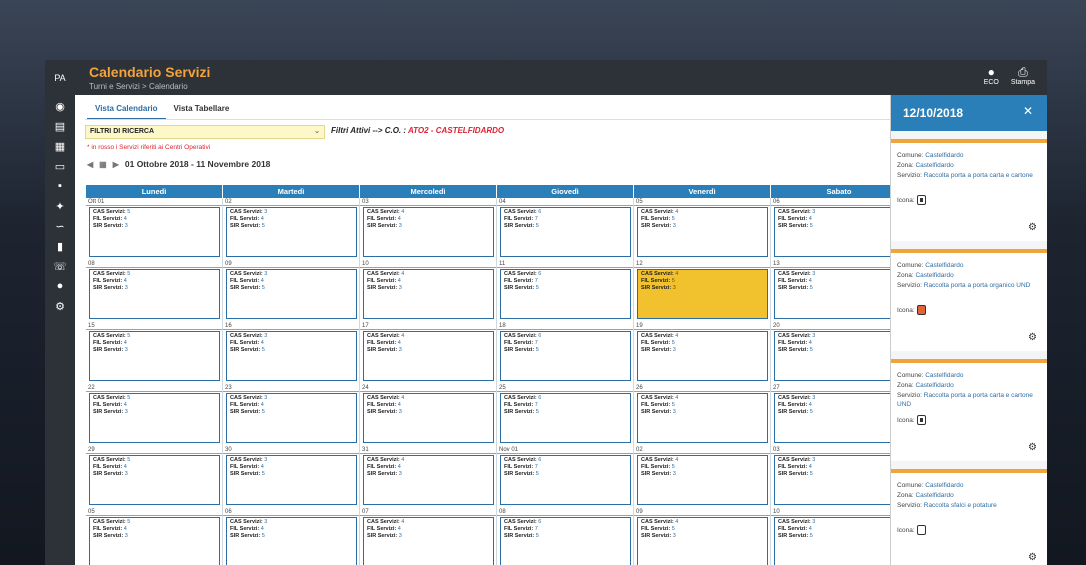  I want to click on chart-icon: ∽, so click(60, 226).